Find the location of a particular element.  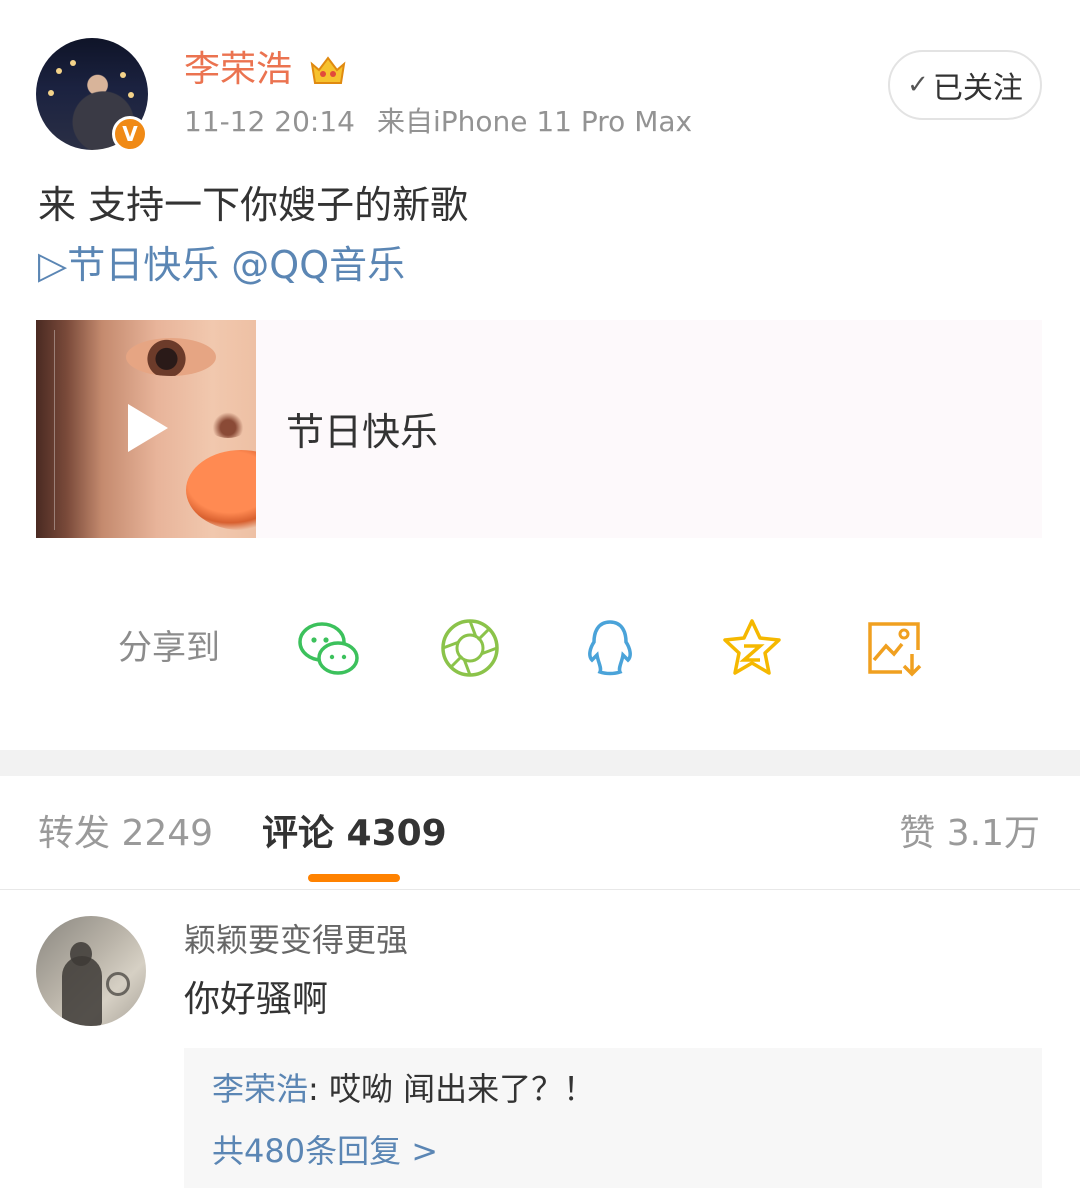

play-icon is located at coordinates (148, 428).